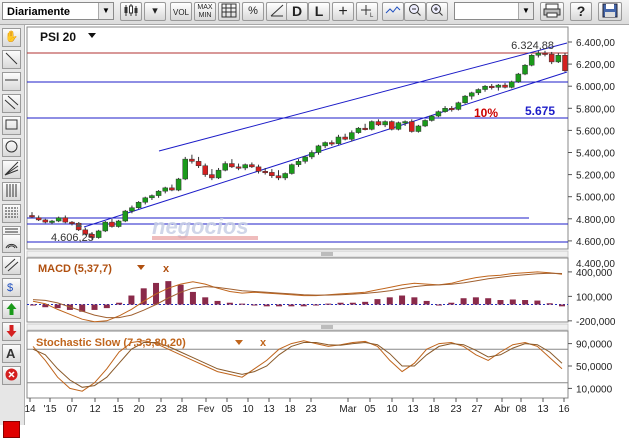  Describe the element at coordinates (11, 169) in the screenshot. I see `fibonacci-fan-icon` at that location.